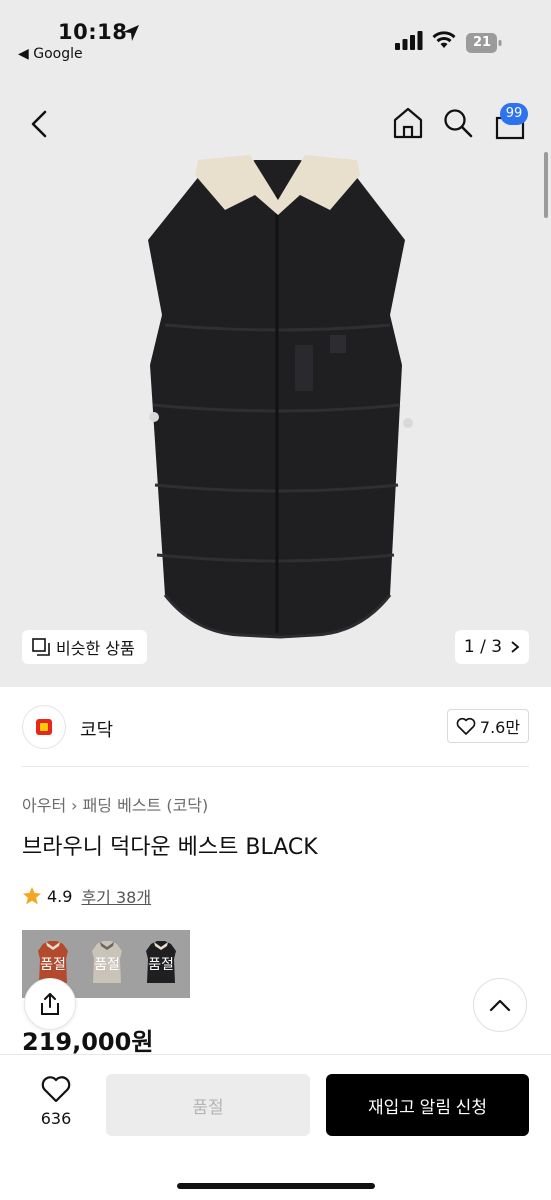  I want to click on soldout-button: 품절, so click(208, 1105).